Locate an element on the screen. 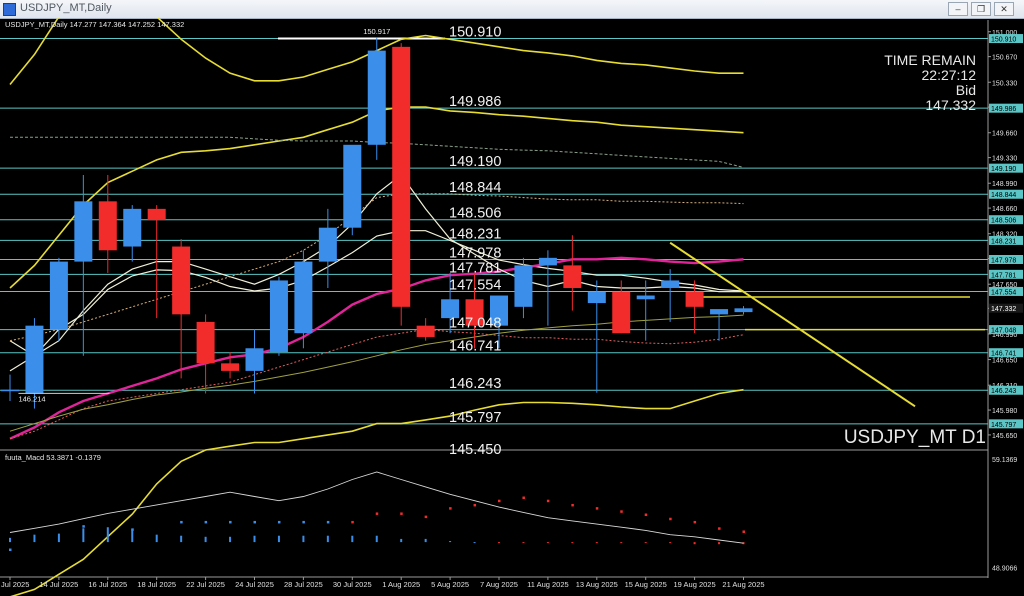  ma-red-dotted is located at coordinates (376, 384).